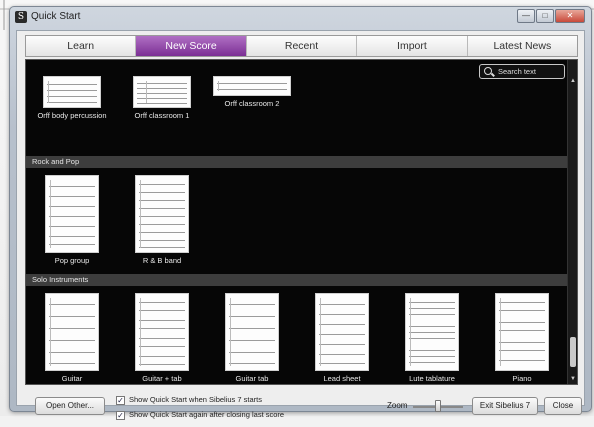 This screenshot has width=594, height=427. Describe the element at coordinates (522, 46) in the screenshot. I see `tab-latest-news: Latest News` at that location.